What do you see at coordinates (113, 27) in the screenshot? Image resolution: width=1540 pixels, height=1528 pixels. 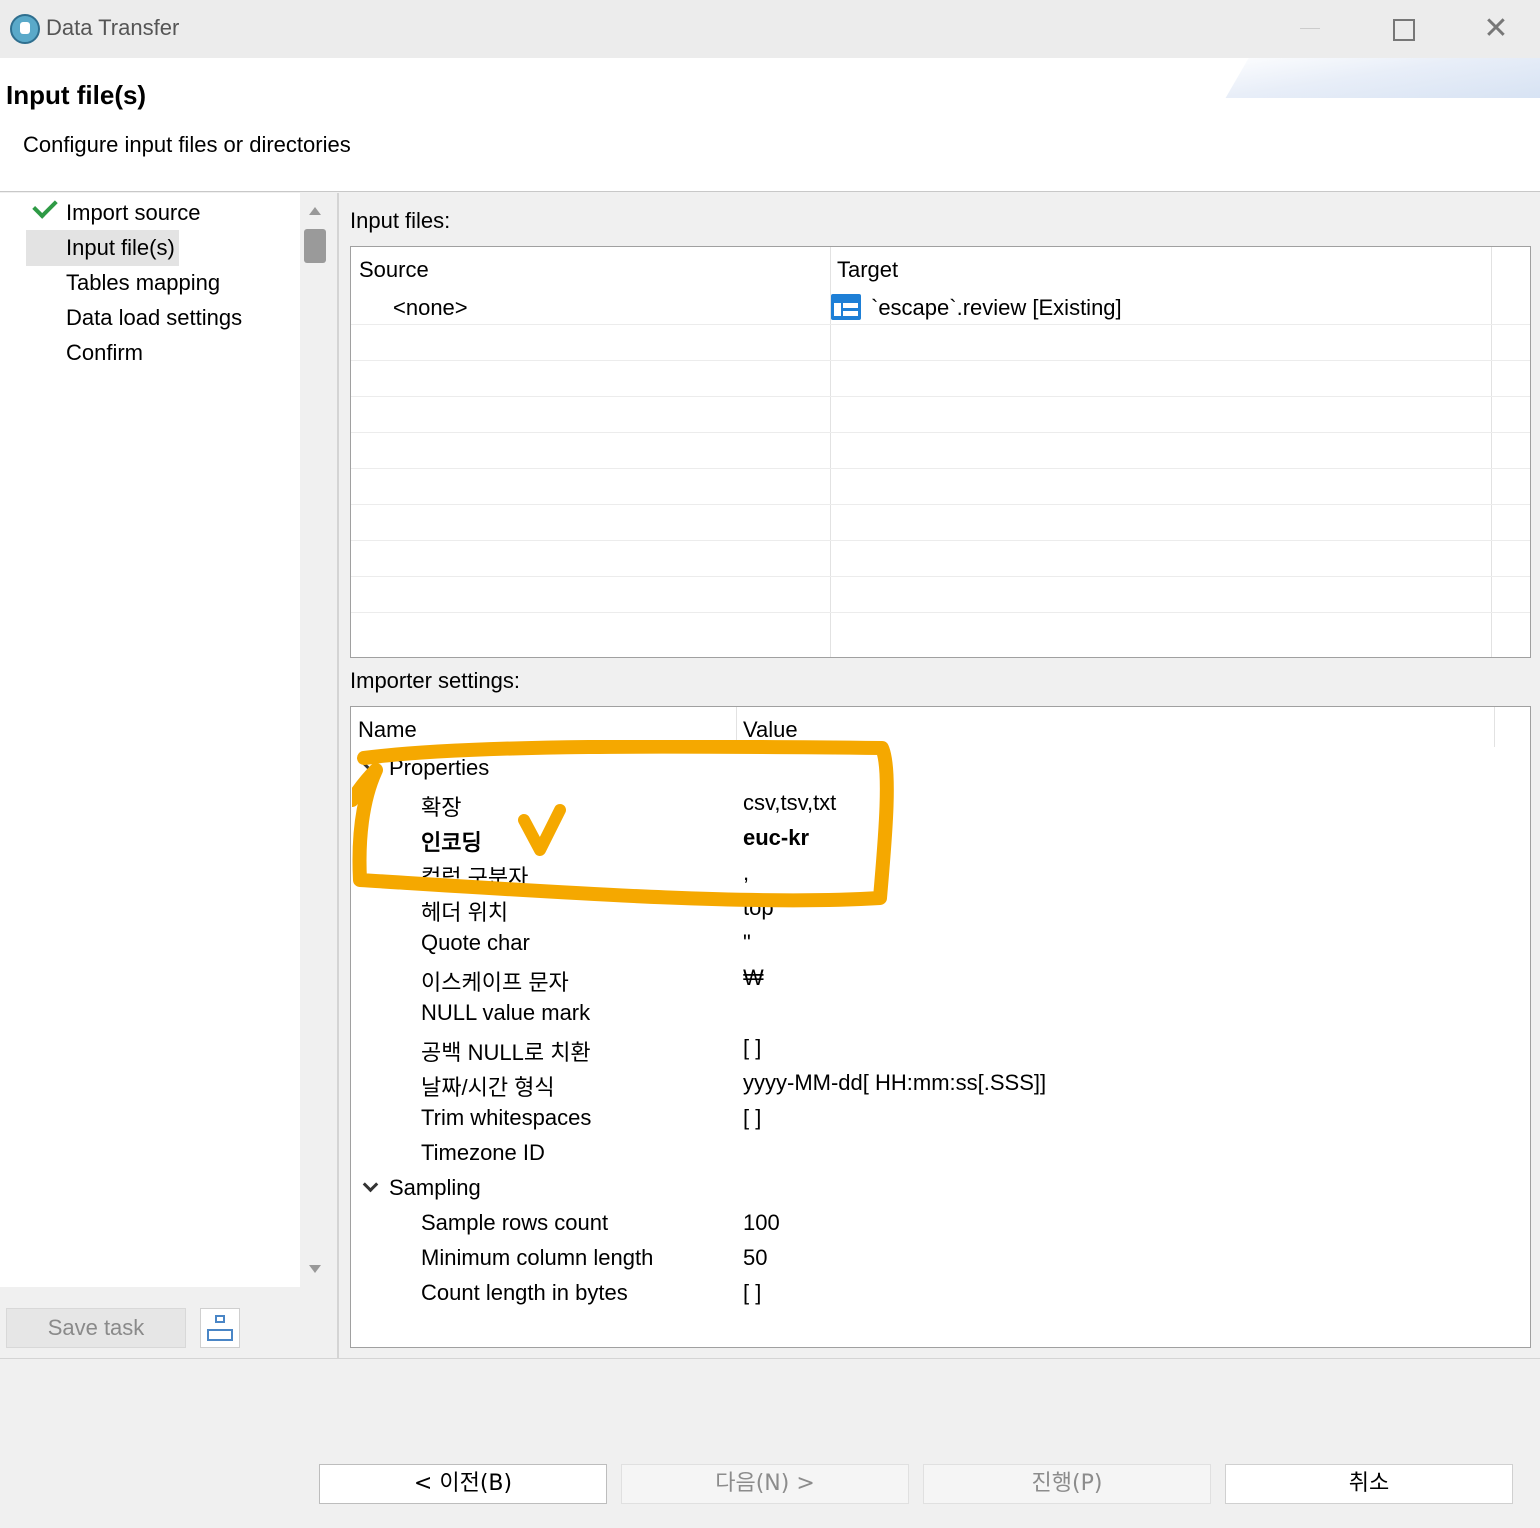 I see `window-title: Data Transfer` at bounding box center [113, 27].